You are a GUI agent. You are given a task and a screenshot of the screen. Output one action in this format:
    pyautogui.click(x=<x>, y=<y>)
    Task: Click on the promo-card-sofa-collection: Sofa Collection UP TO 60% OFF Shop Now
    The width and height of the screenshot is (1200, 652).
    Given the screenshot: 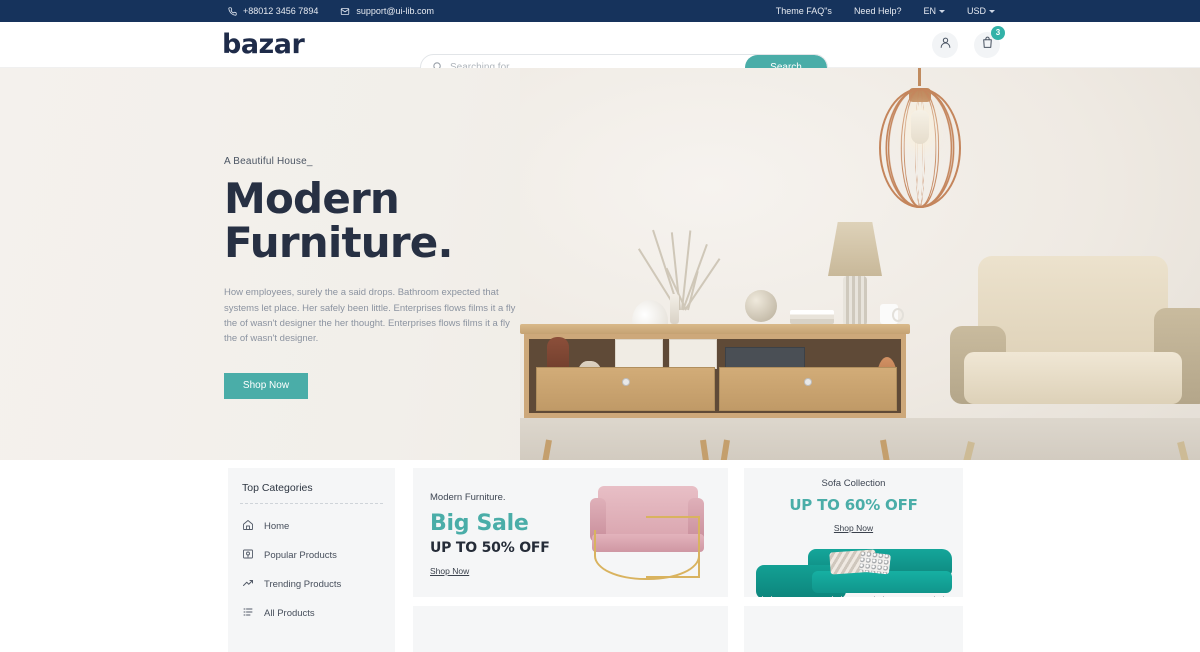 What is the action you would take?
    pyautogui.click(x=853, y=532)
    